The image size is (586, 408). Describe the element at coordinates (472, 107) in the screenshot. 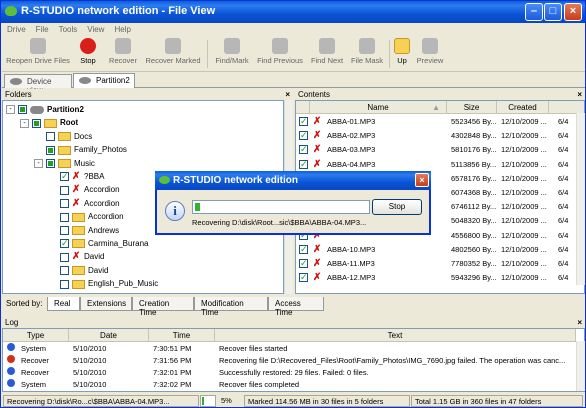

I see `column-header-size: Size` at that location.